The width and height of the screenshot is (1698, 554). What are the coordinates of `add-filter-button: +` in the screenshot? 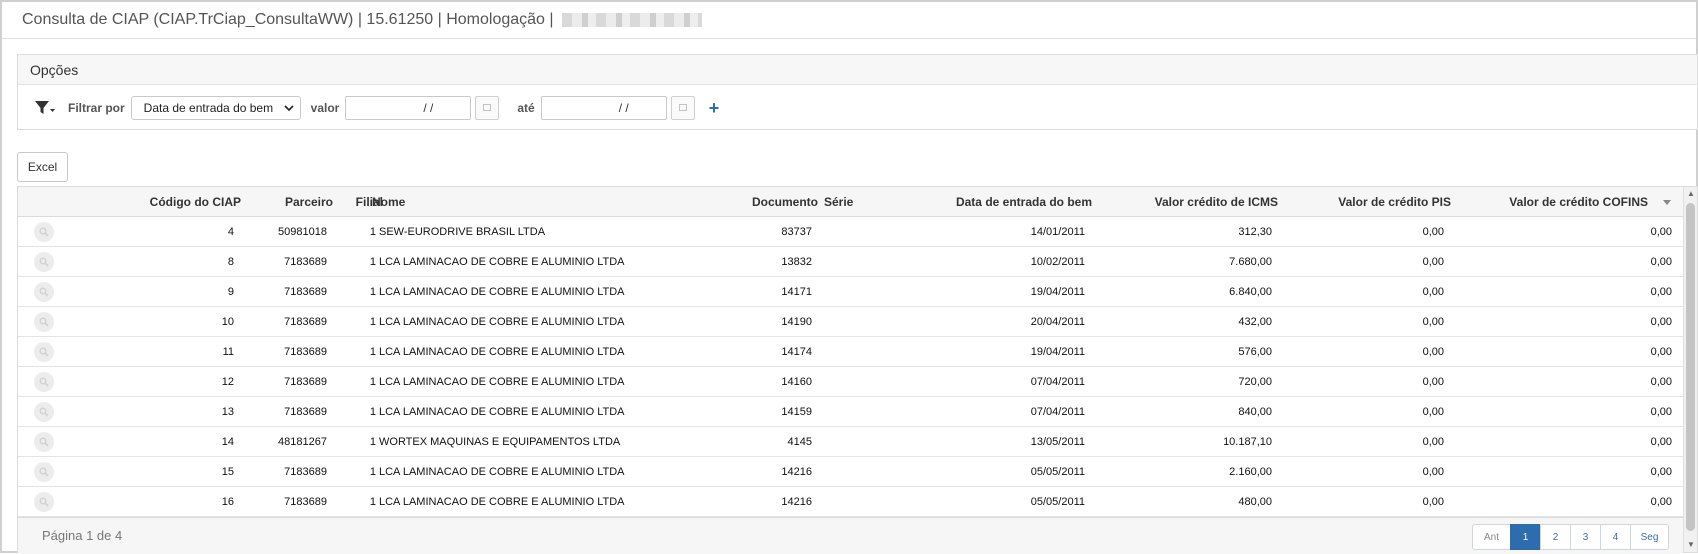 It's located at (714, 108).